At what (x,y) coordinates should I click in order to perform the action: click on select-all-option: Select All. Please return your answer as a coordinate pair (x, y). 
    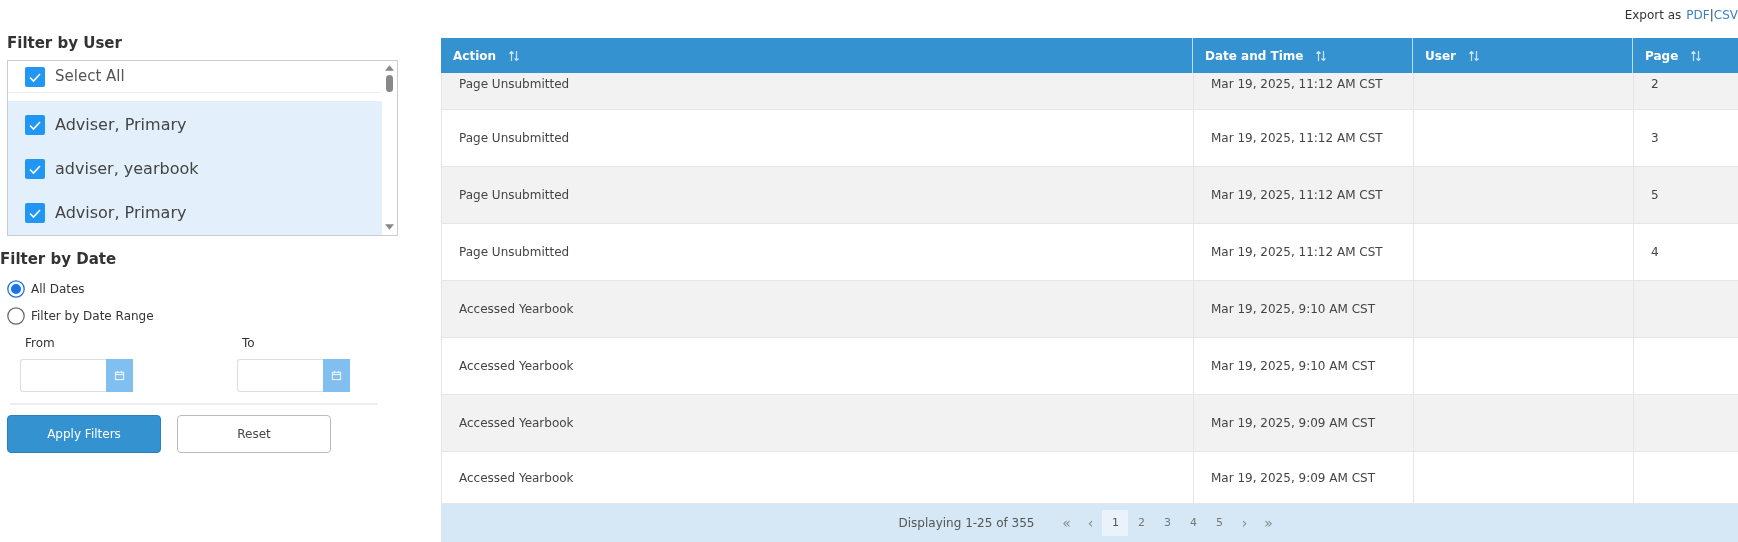
    Looking at the image, I should click on (195, 77).